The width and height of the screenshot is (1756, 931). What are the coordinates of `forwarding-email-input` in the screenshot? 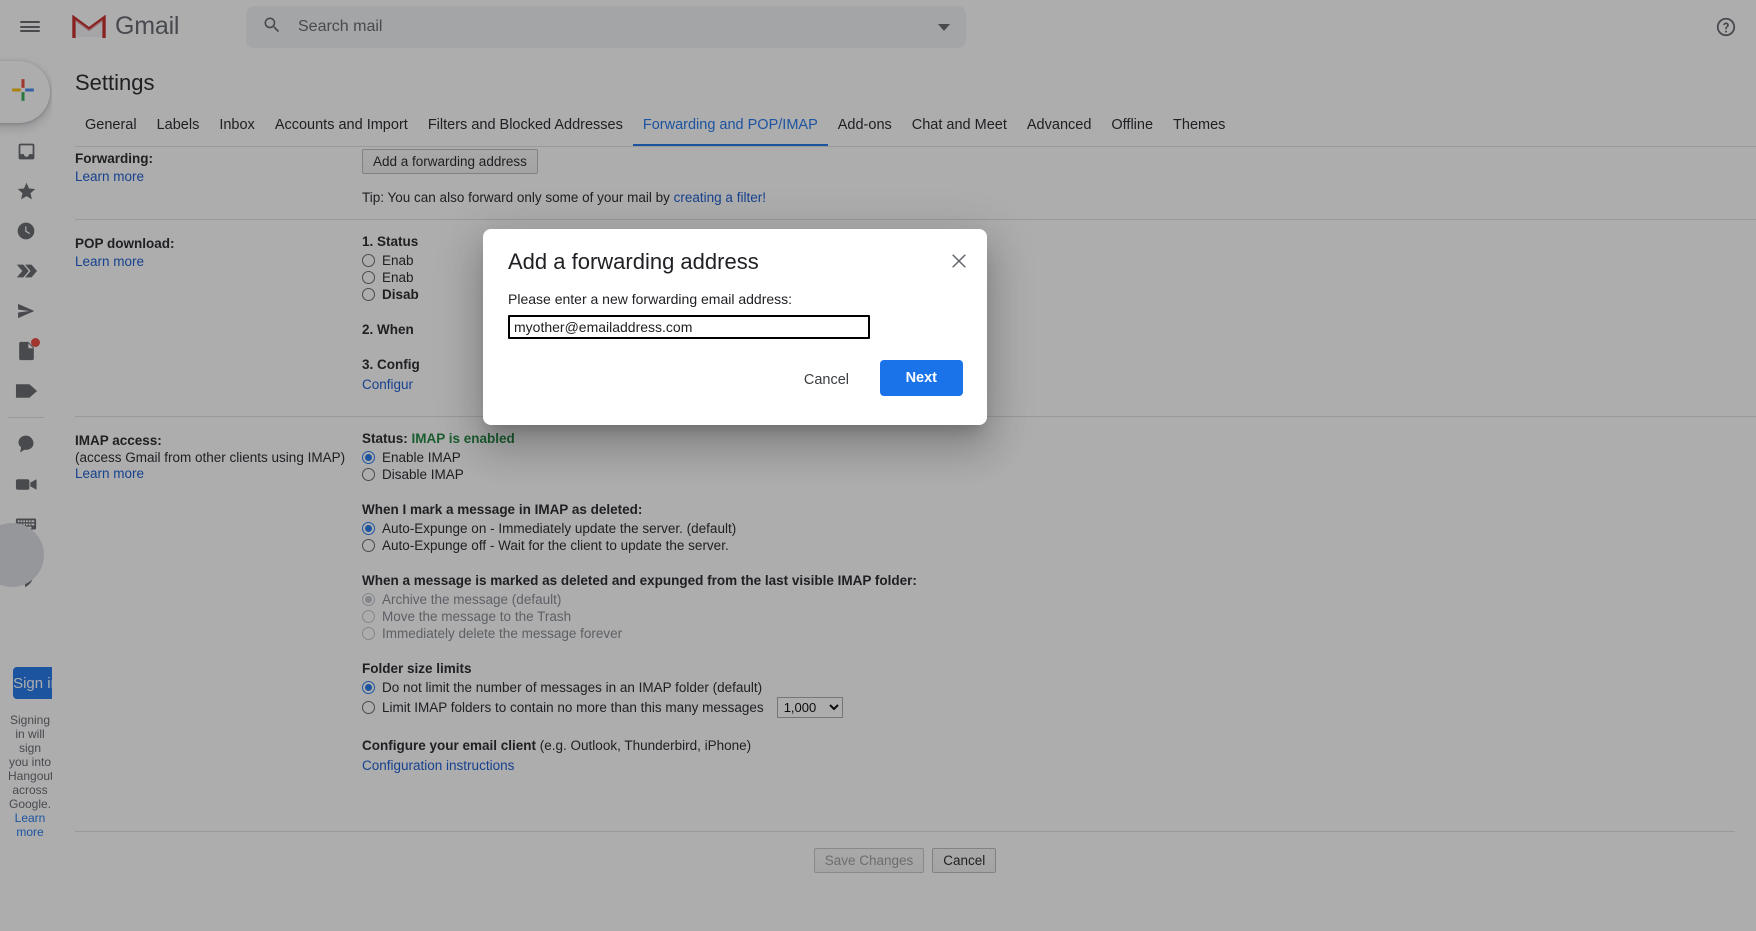 It's located at (689, 327).